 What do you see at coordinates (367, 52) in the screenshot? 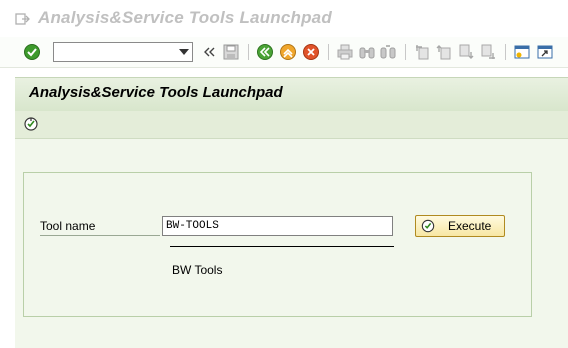
I see `find-icon` at bounding box center [367, 52].